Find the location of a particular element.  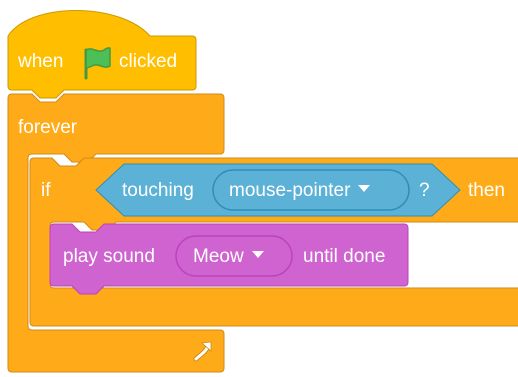

sound-menu-text: Meow is located at coordinates (218, 256).